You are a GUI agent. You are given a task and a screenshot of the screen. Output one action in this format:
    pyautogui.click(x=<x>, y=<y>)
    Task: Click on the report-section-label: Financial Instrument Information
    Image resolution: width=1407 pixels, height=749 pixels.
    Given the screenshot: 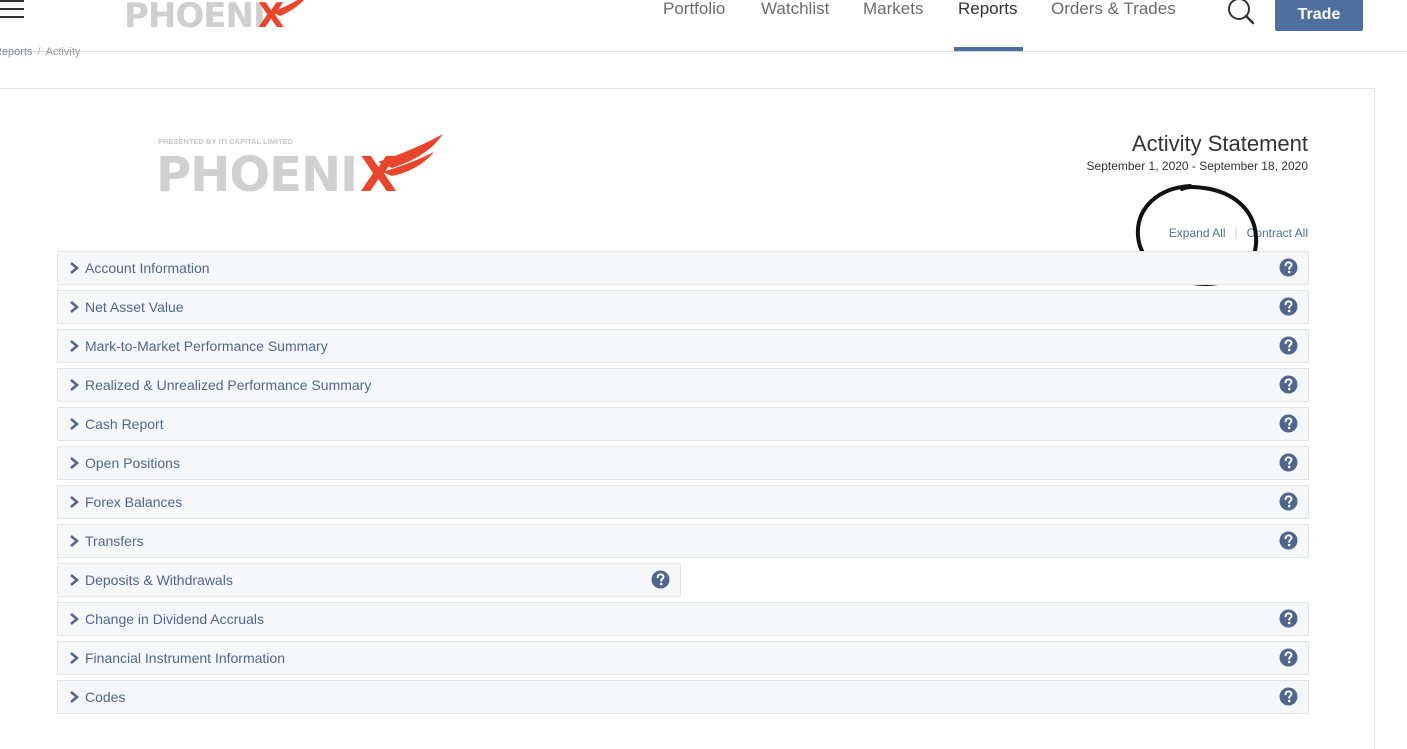 What is the action you would take?
    pyautogui.click(x=185, y=658)
    